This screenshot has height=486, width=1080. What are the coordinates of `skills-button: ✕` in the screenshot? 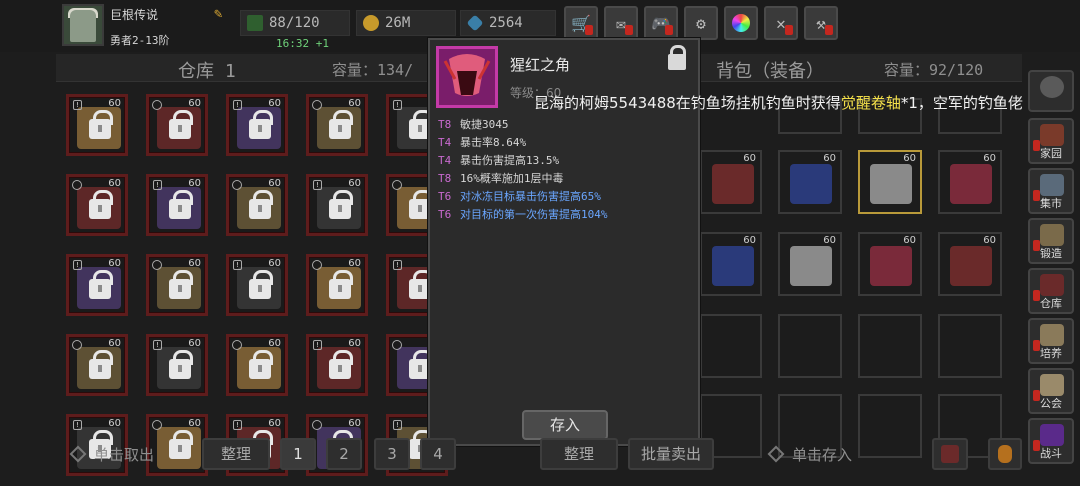 It's located at (781, 23).